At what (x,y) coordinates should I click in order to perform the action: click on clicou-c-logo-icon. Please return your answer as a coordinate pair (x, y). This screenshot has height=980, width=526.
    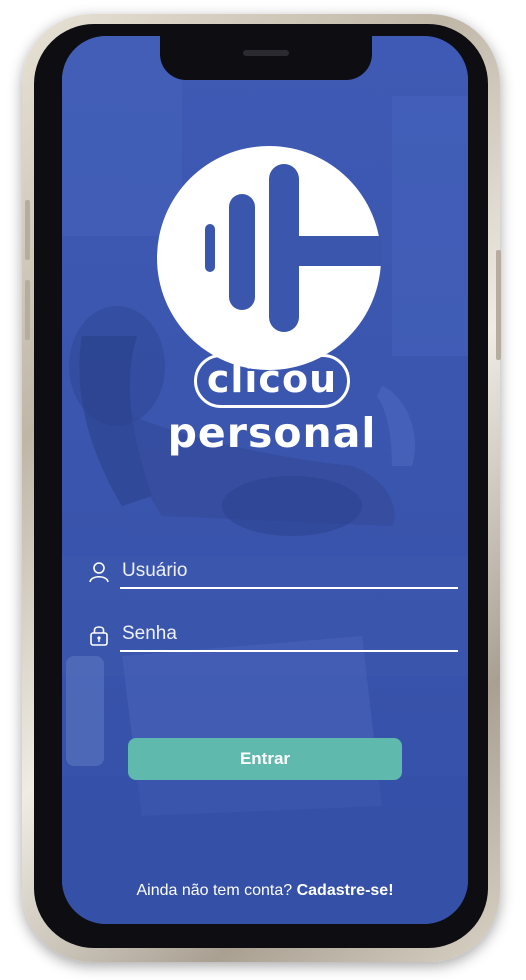
    Looking at the image, I should click on (269, 258).